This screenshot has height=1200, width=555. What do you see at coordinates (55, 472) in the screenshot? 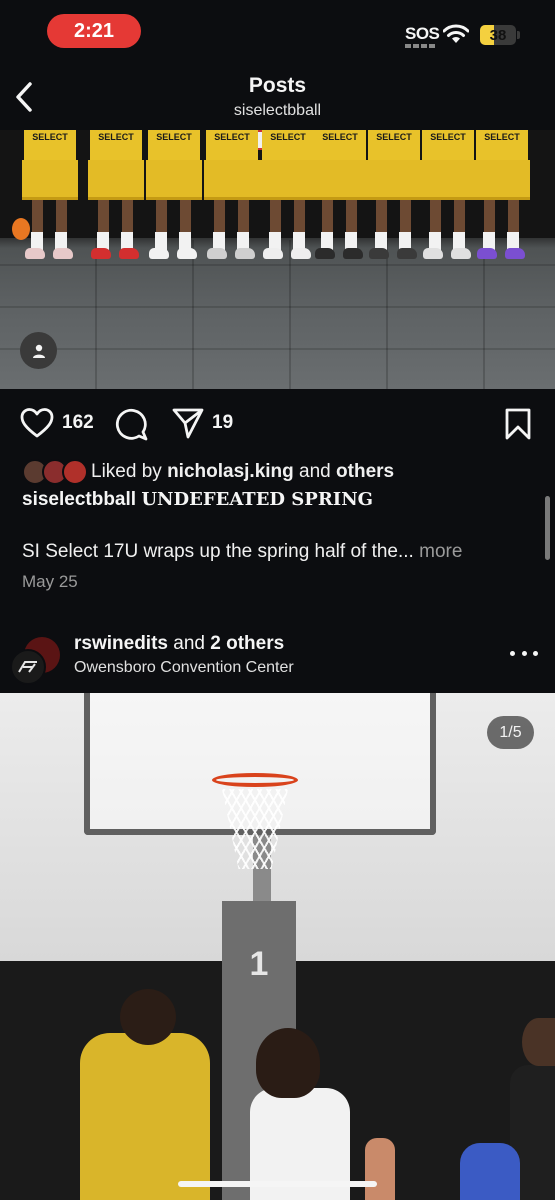
I see `liked-by-avatars` at bounding box center [55, 472].